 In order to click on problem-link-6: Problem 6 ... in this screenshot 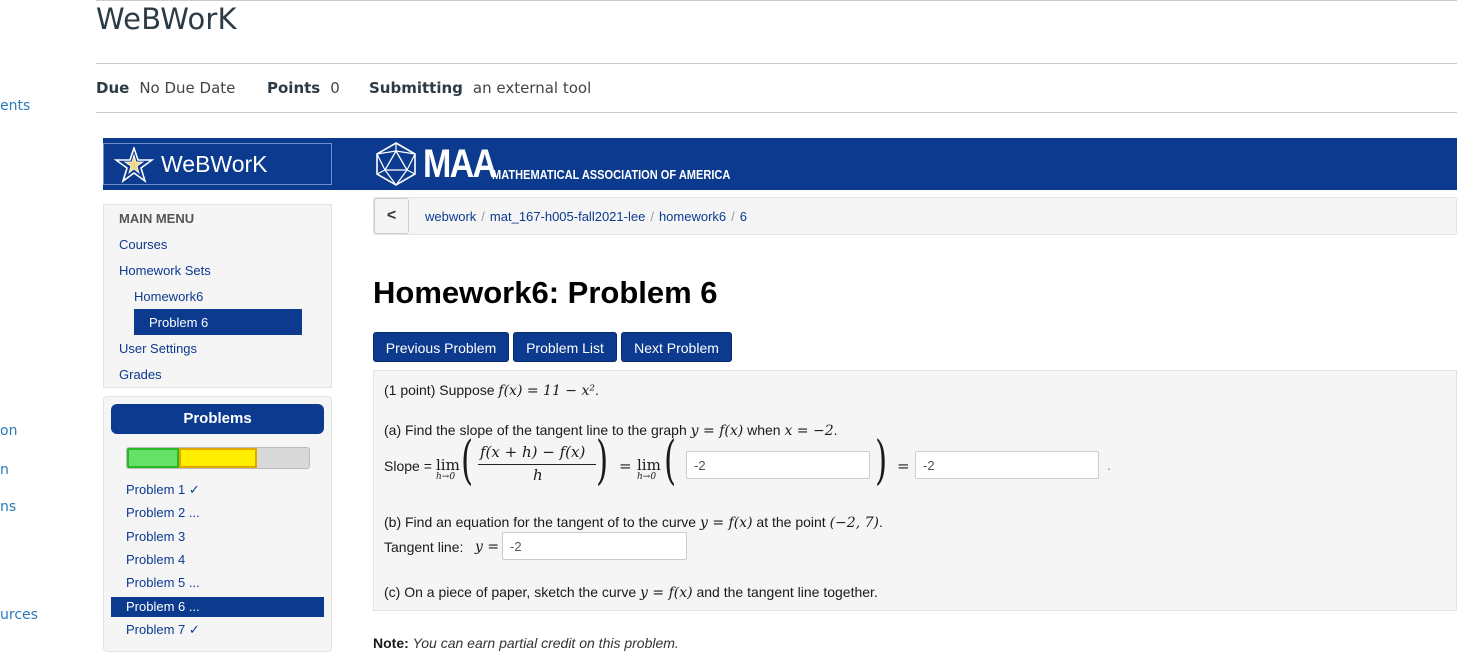, I will do `click(217, 607)`.